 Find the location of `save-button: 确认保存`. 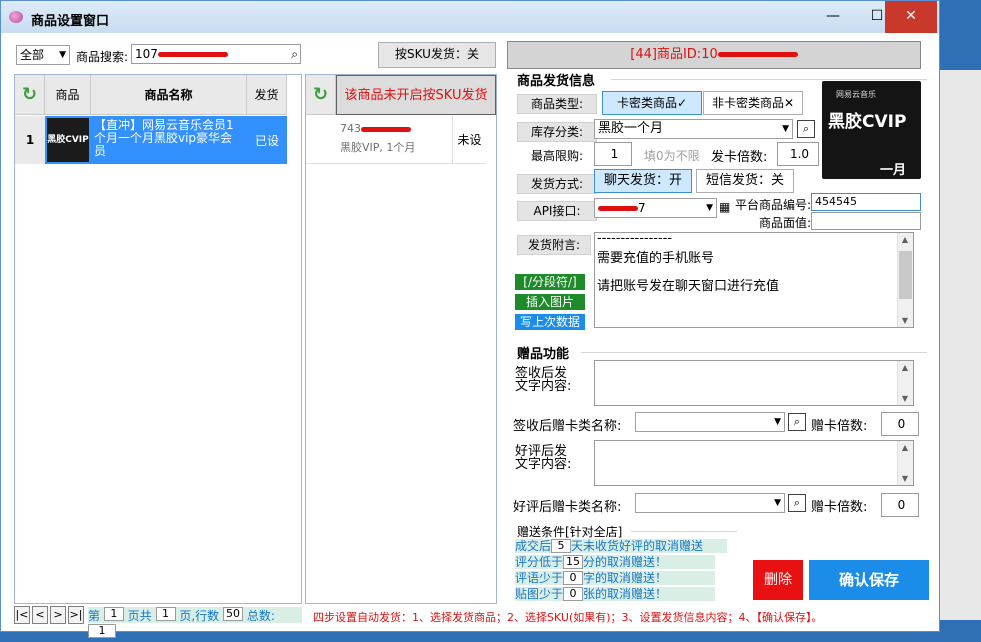

save-button: 确认保存 is located at coordinates (869, 580).